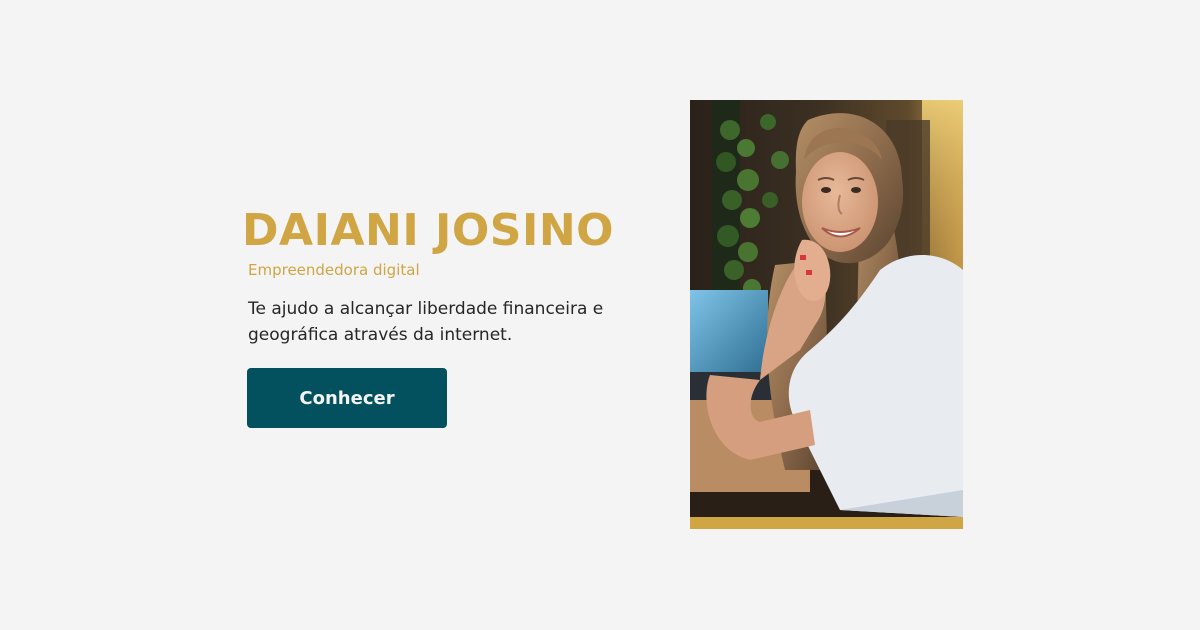 The width and height of the screenshot is (1200, 630). Describe the element at coordinates (334, 270) in the screenshot. I see `hero-role: Empreendedora digital` at that location.